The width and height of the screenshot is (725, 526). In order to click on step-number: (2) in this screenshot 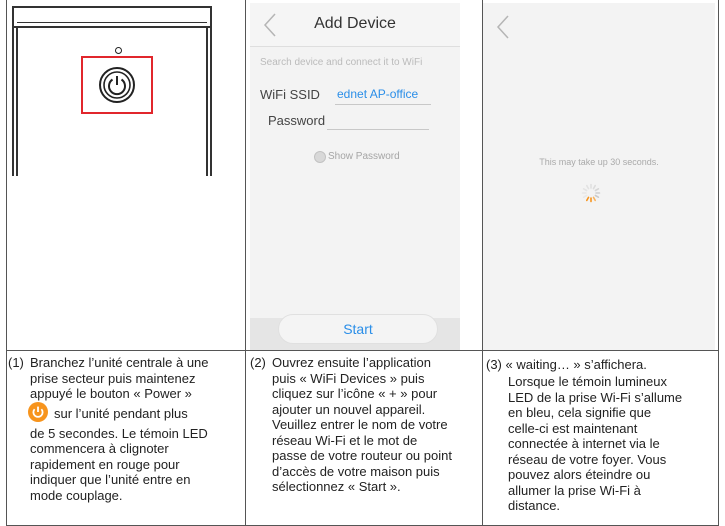, I will do `click(258, 362)`.